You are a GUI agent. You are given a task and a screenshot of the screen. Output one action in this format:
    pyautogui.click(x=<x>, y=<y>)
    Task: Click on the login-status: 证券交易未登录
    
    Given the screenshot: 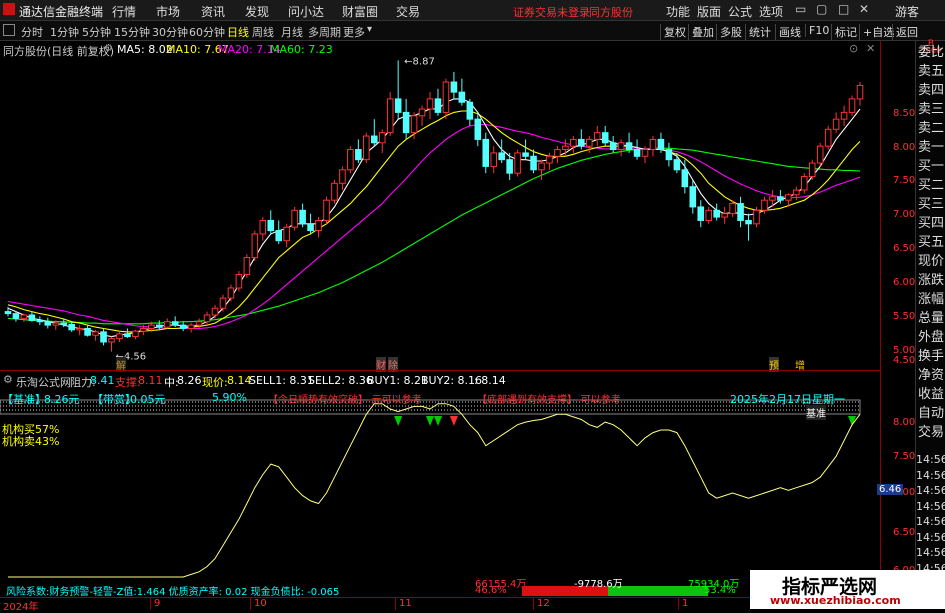 What is the action you would take?
    pyautogui.click(x=551, y=12)
    